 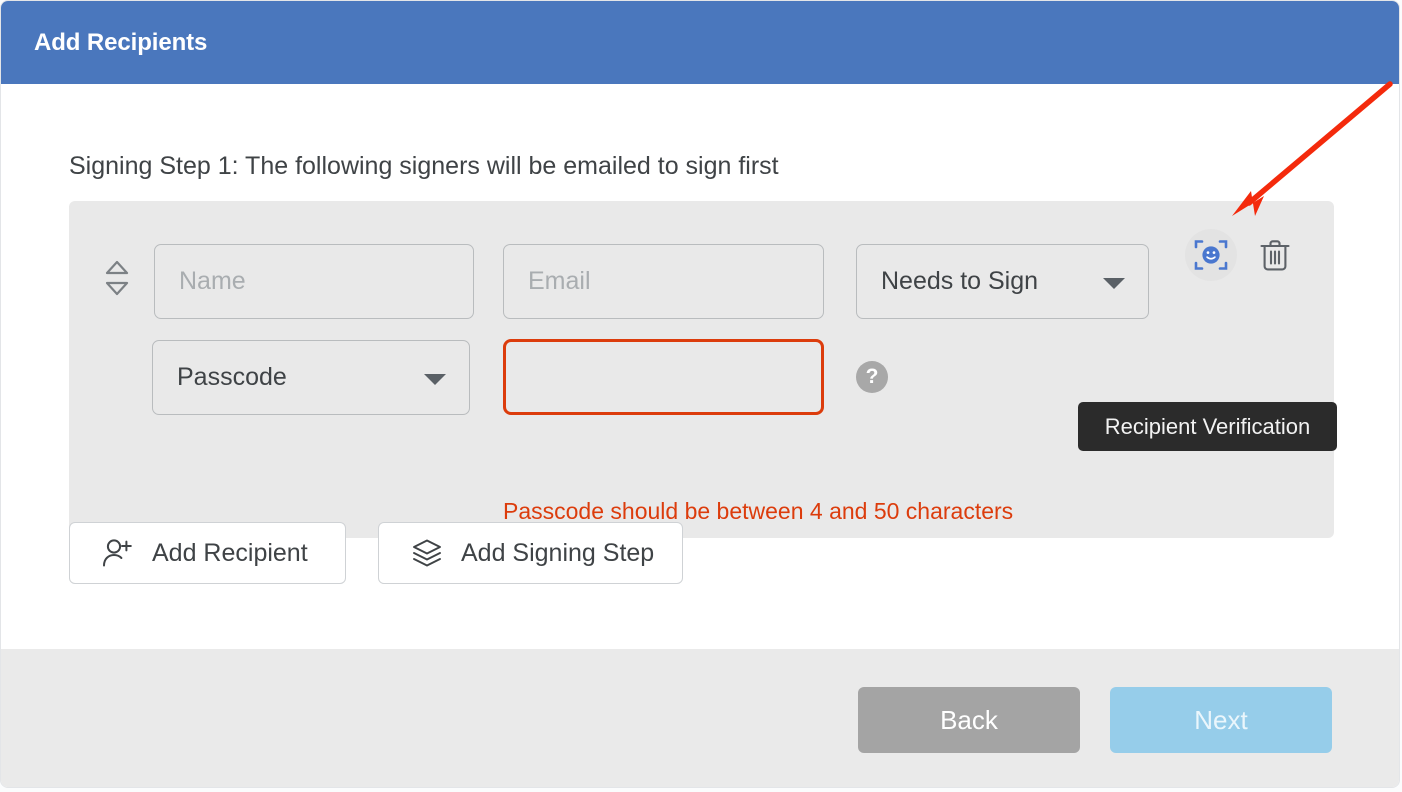 What do you see at coordinates (117, 278) in the screenshot?
I see `drag-updown-icon` at bounding box center [117, 278].